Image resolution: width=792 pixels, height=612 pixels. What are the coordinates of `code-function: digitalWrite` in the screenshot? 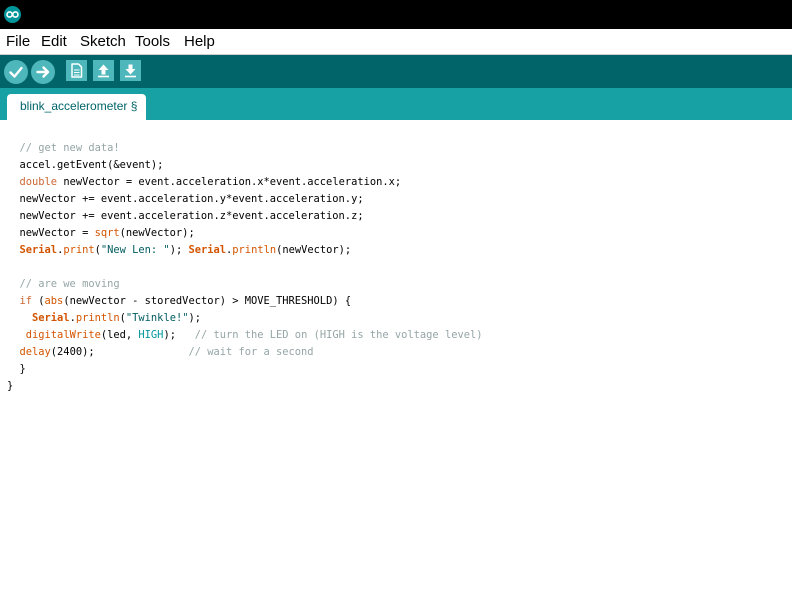 It's located at (63, 335).